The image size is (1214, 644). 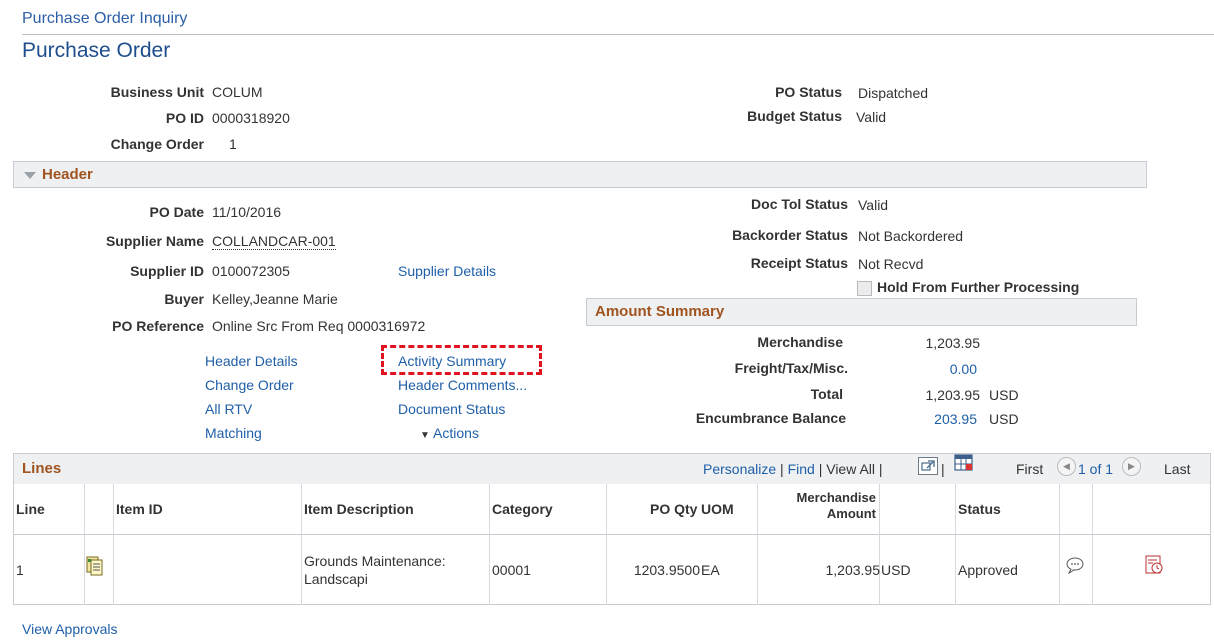 I want to click on col-merchandise-amount: Merchandise Amount, so click(x=819, y=506).